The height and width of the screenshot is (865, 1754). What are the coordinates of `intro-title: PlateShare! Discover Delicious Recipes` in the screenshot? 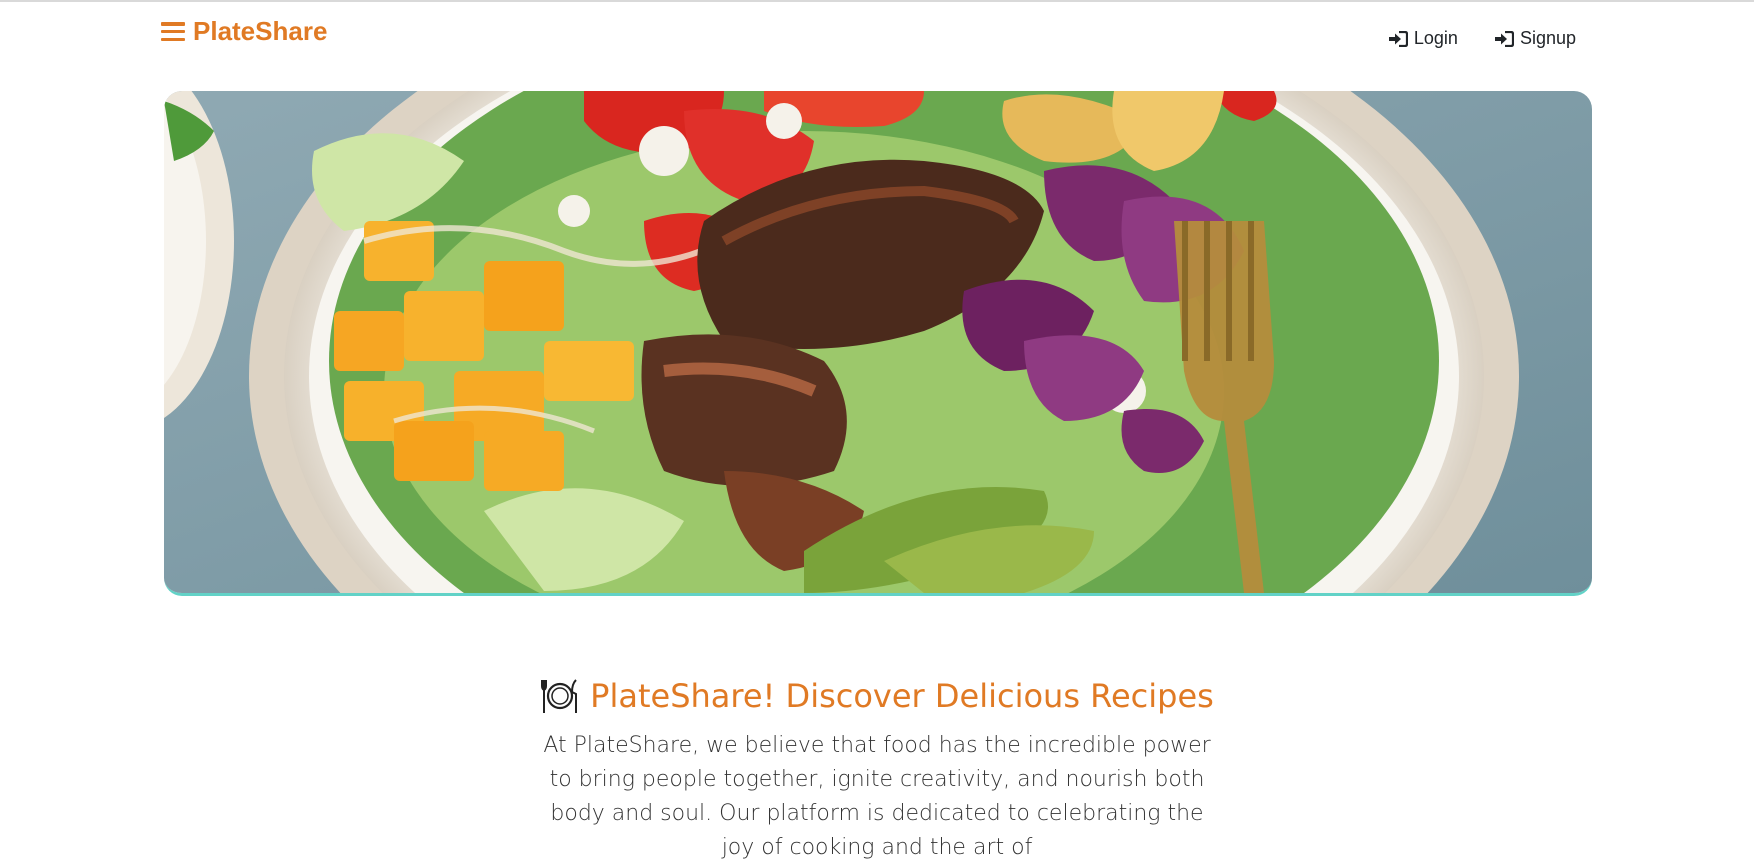 It's located at (877, 696).